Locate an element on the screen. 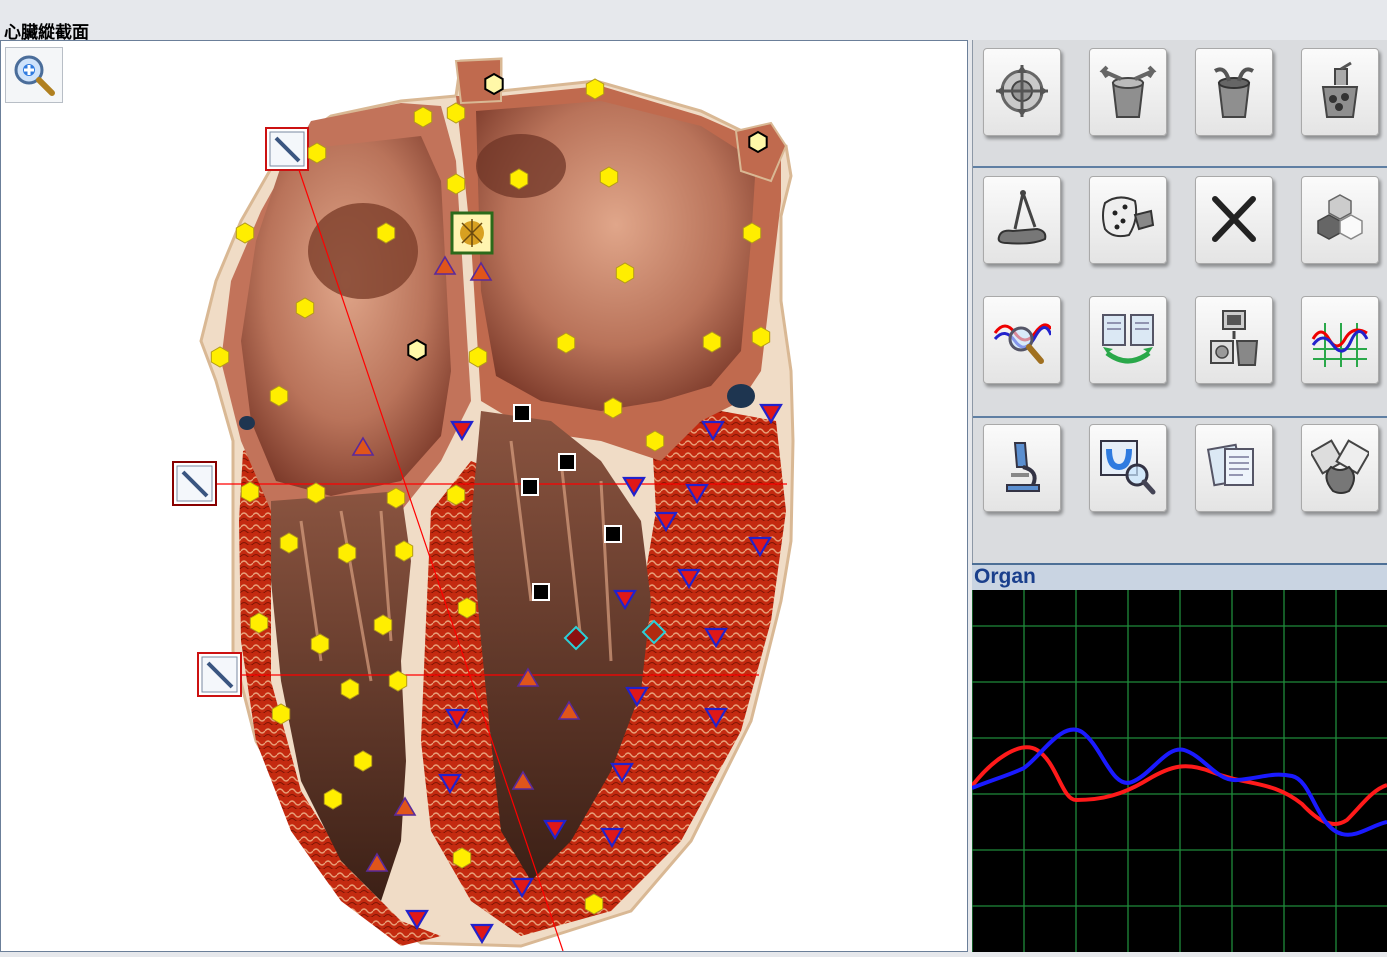 This screenshot has height=957, width=1387. tool-button-heart-view is located at coordinates (1340, 468).